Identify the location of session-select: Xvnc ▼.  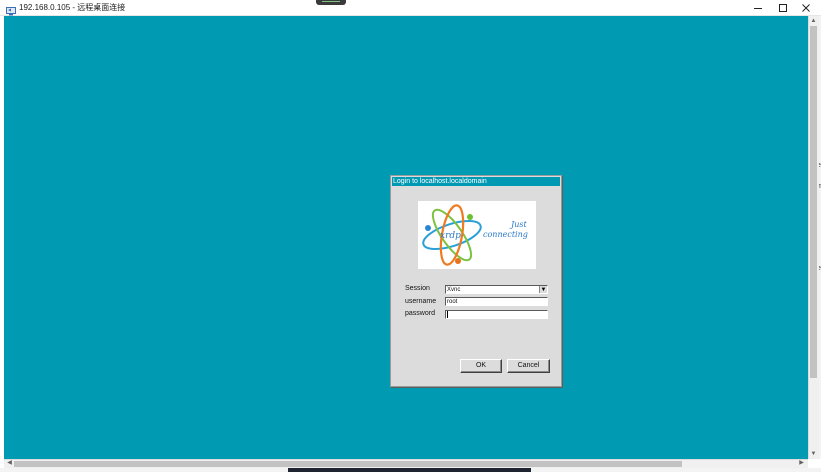
(496, 289).